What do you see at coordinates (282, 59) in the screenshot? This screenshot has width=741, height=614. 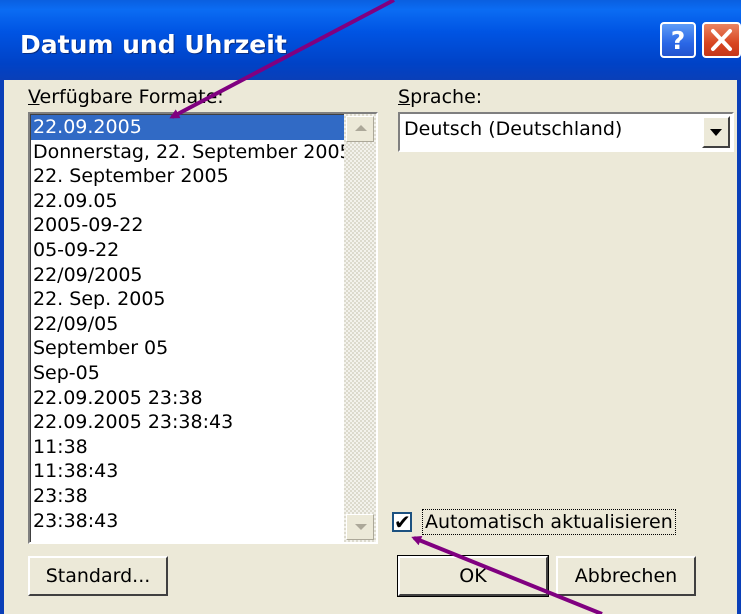 I see `annotation-arrow-top` at bounding box center [282, 59].